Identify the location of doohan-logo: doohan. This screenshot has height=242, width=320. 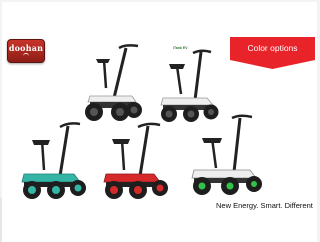
(26, 51).